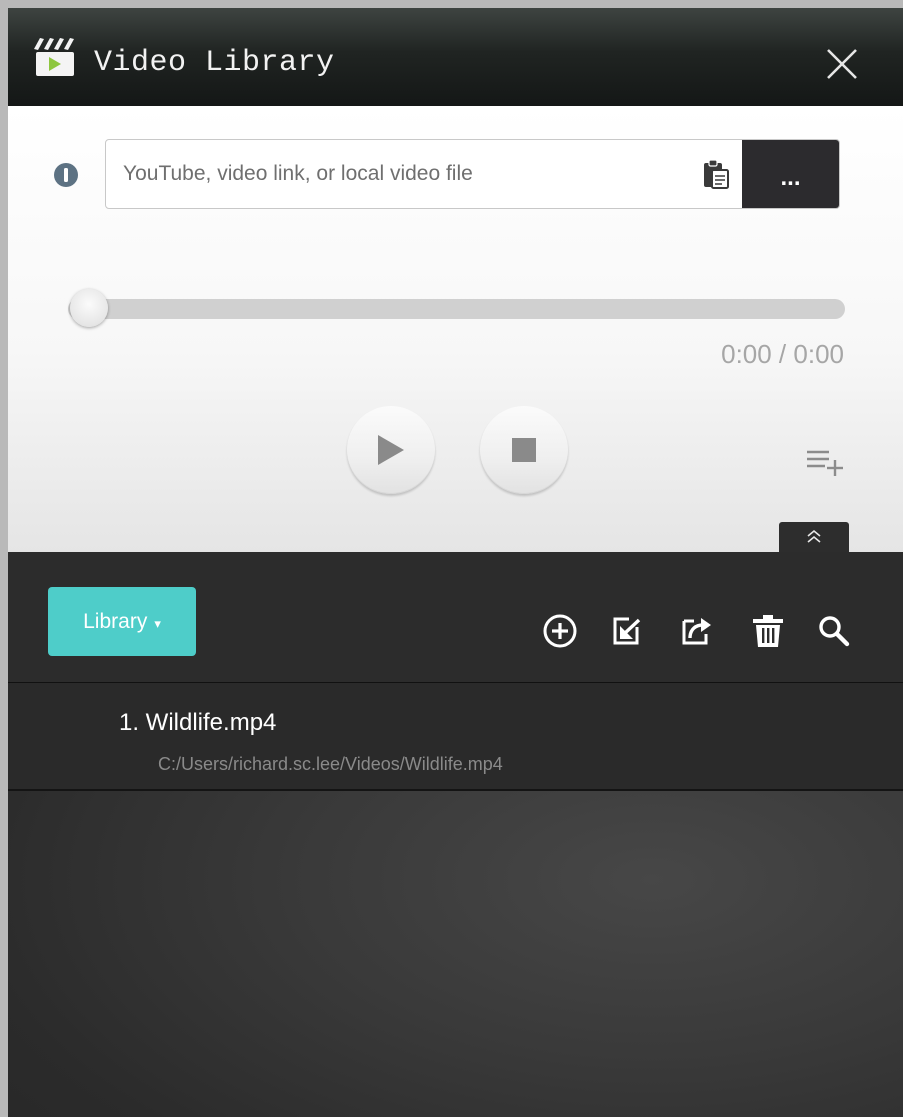  I want to click on chevron-double-up-icon, so click(814, 536).